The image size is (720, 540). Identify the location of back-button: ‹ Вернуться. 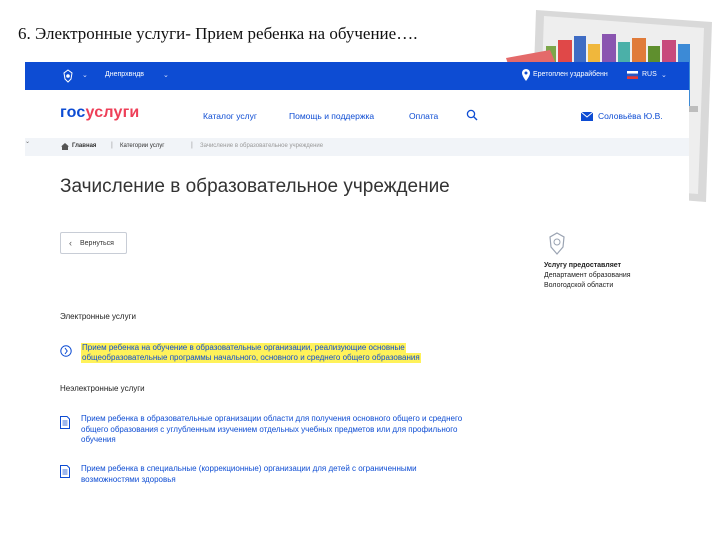
(93, 243).